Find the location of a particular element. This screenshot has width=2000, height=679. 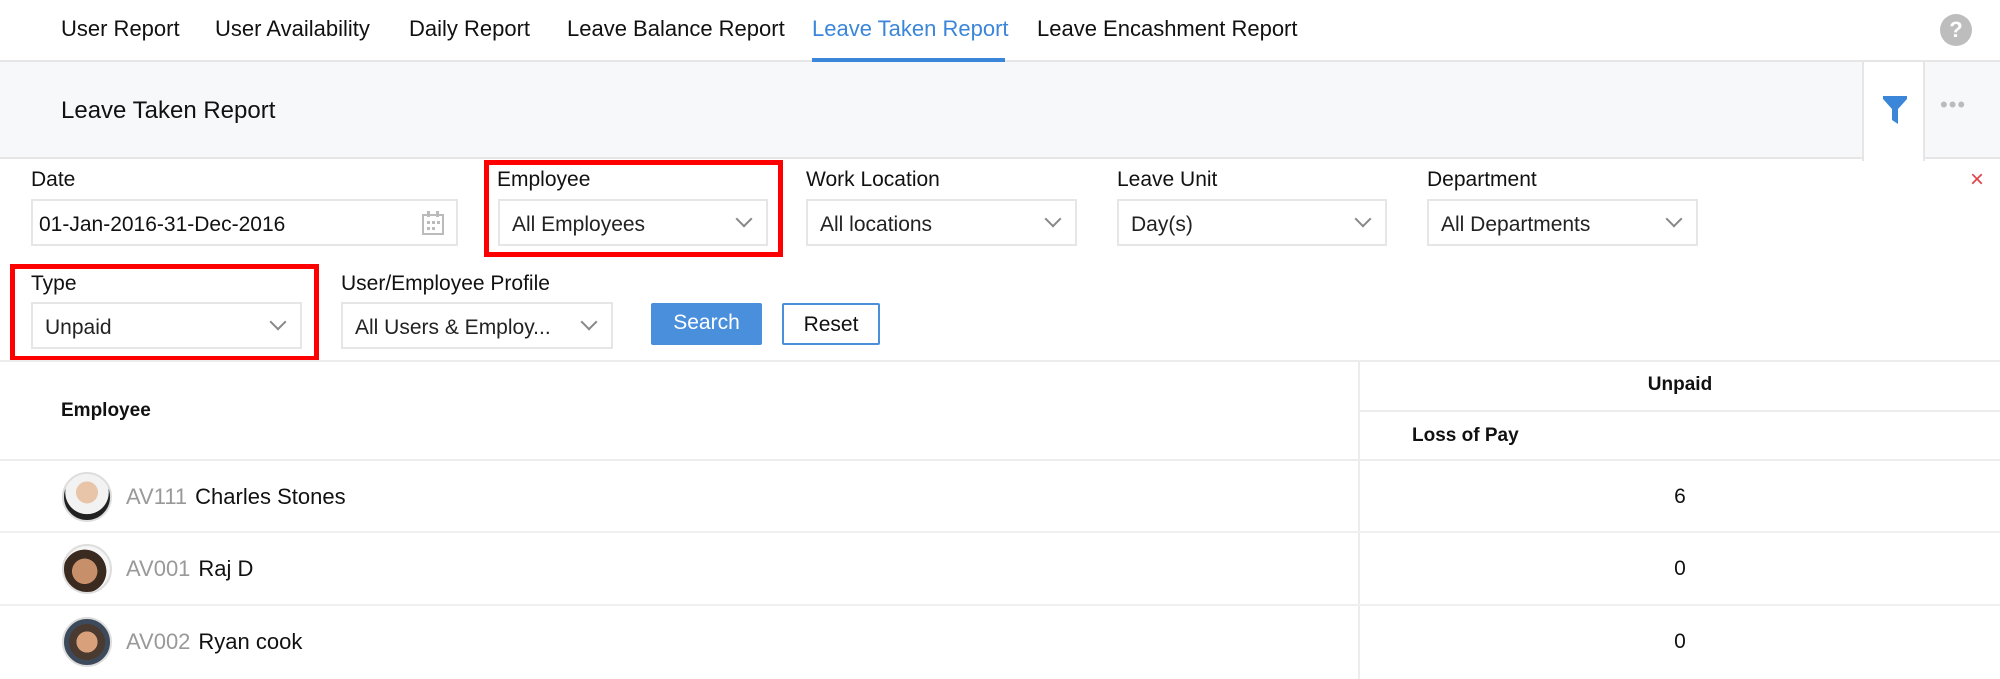

close-filters-icon: × is located at coordinates (1977, 180).